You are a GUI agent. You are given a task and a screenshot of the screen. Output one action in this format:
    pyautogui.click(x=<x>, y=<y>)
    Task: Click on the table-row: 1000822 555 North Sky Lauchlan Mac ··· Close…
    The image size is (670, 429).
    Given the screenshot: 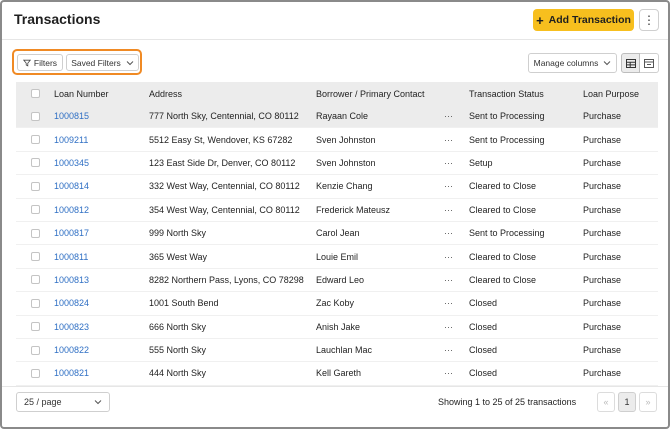 What is the action you would take?
    pyautogui.click(x=337, y=351)
    